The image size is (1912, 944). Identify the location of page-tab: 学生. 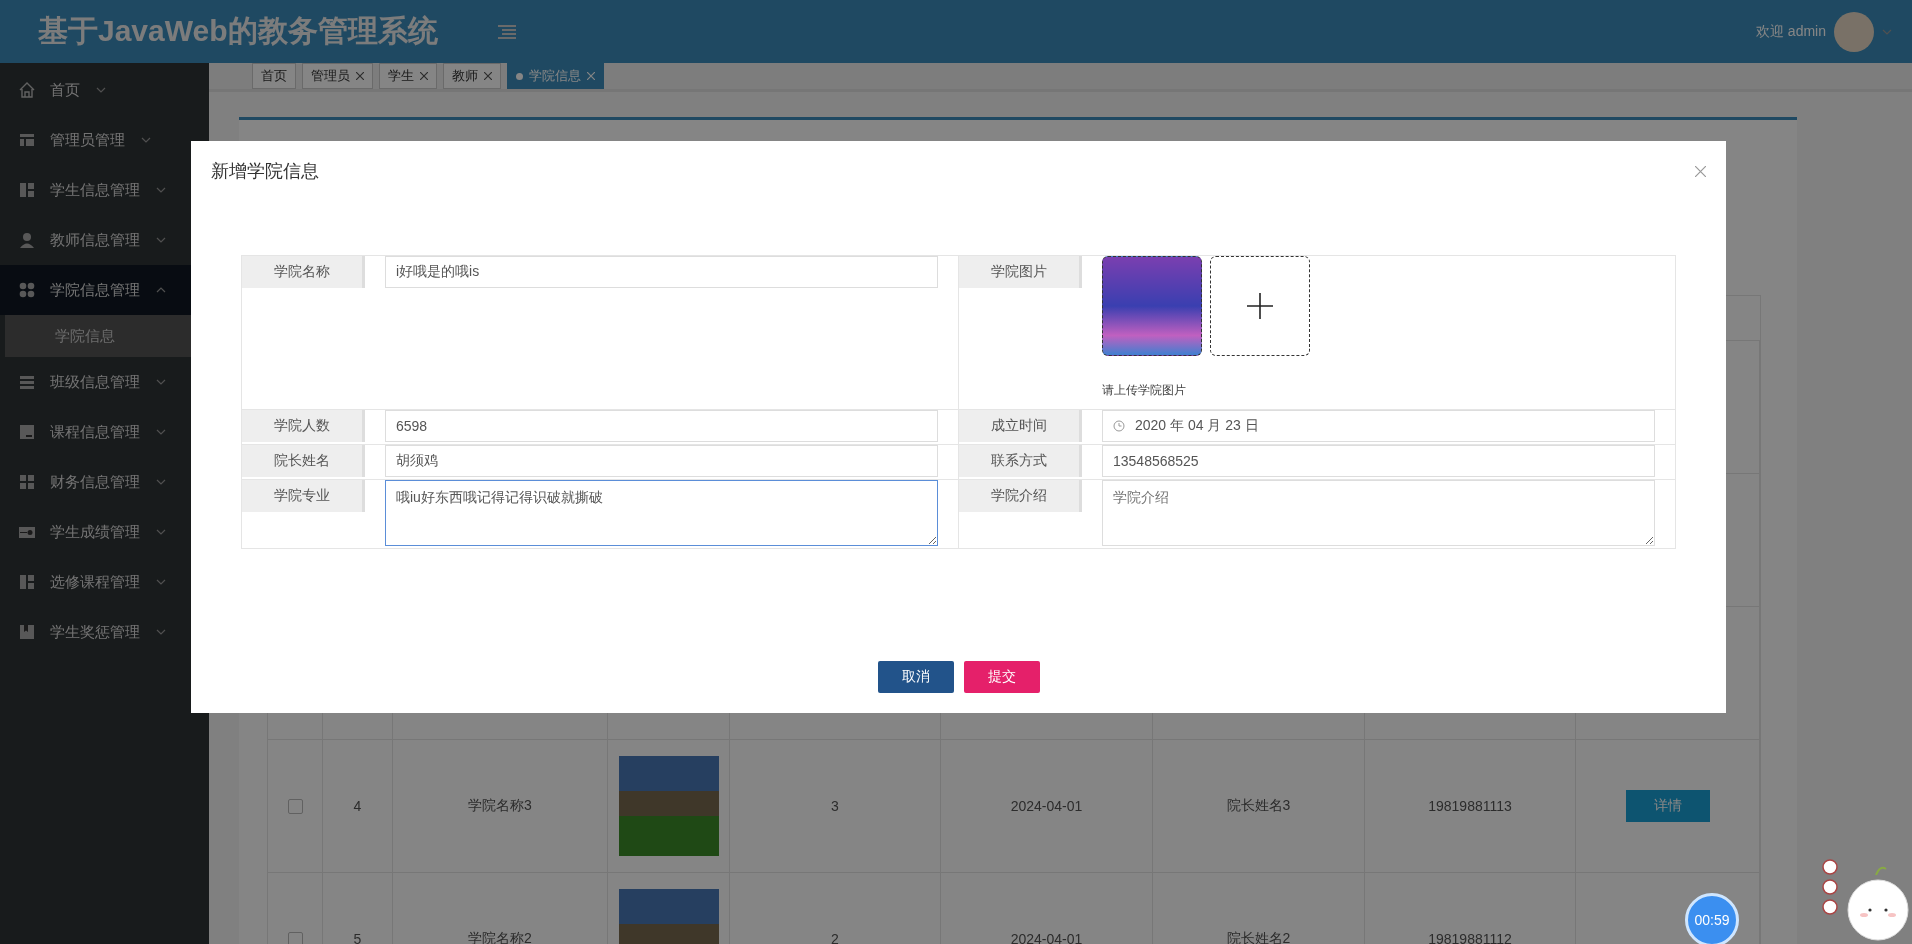
(408, 76).